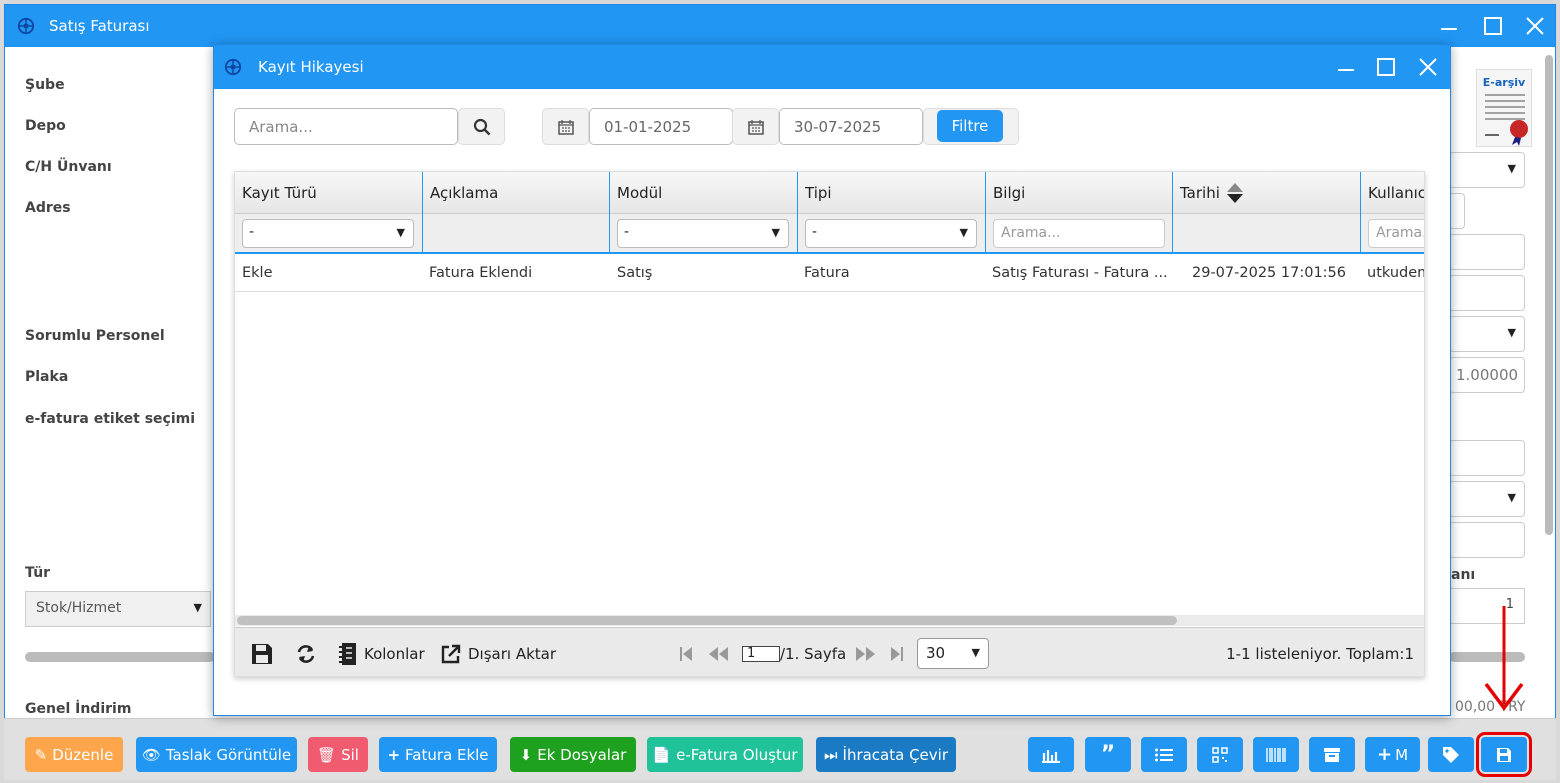  I want to click on quote-button: ”, so click(1108, 754).